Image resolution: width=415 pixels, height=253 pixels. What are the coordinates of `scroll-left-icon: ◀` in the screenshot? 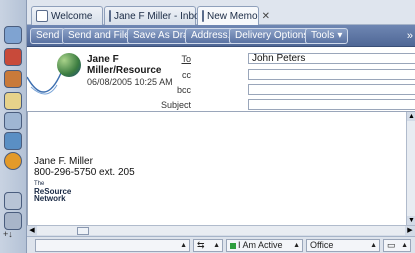 It's located at (32, 231).